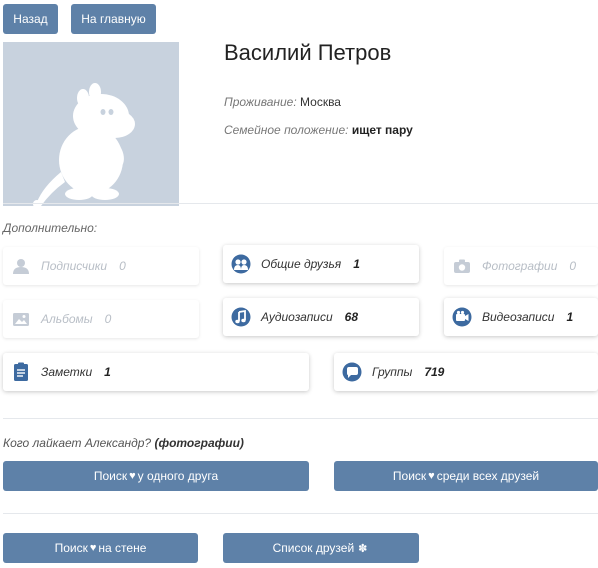 The image size is (598, 568). I want to click on button-label: среди всех друзей, so click(488, 476).